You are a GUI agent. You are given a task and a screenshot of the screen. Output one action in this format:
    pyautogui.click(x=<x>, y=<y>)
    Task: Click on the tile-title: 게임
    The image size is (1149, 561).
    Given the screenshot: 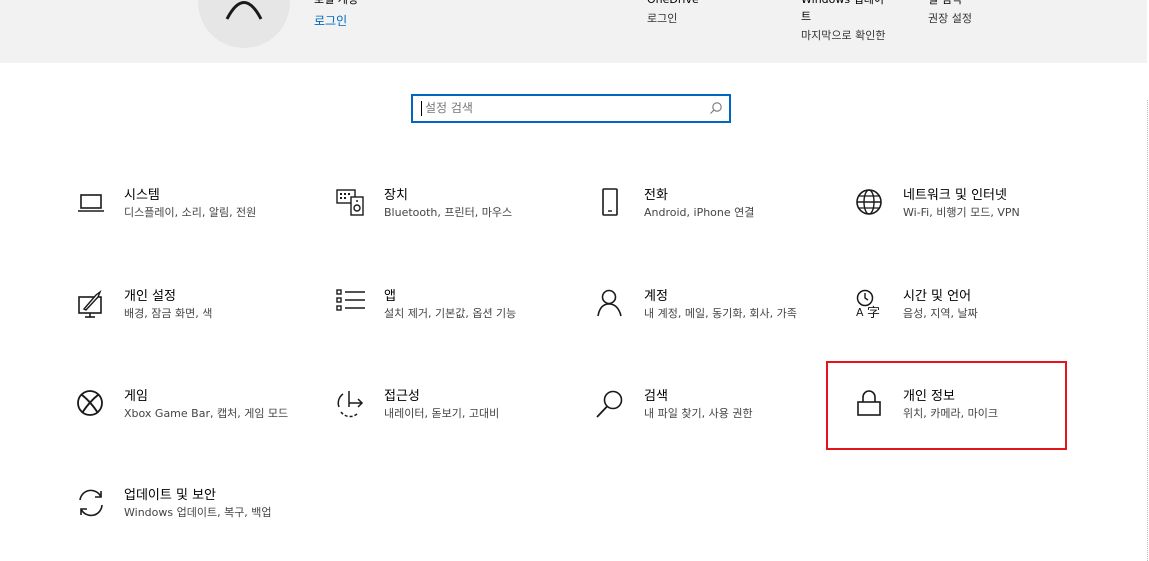 What is the action you would take?
    pyautogui.click(x=136, y=396)
    